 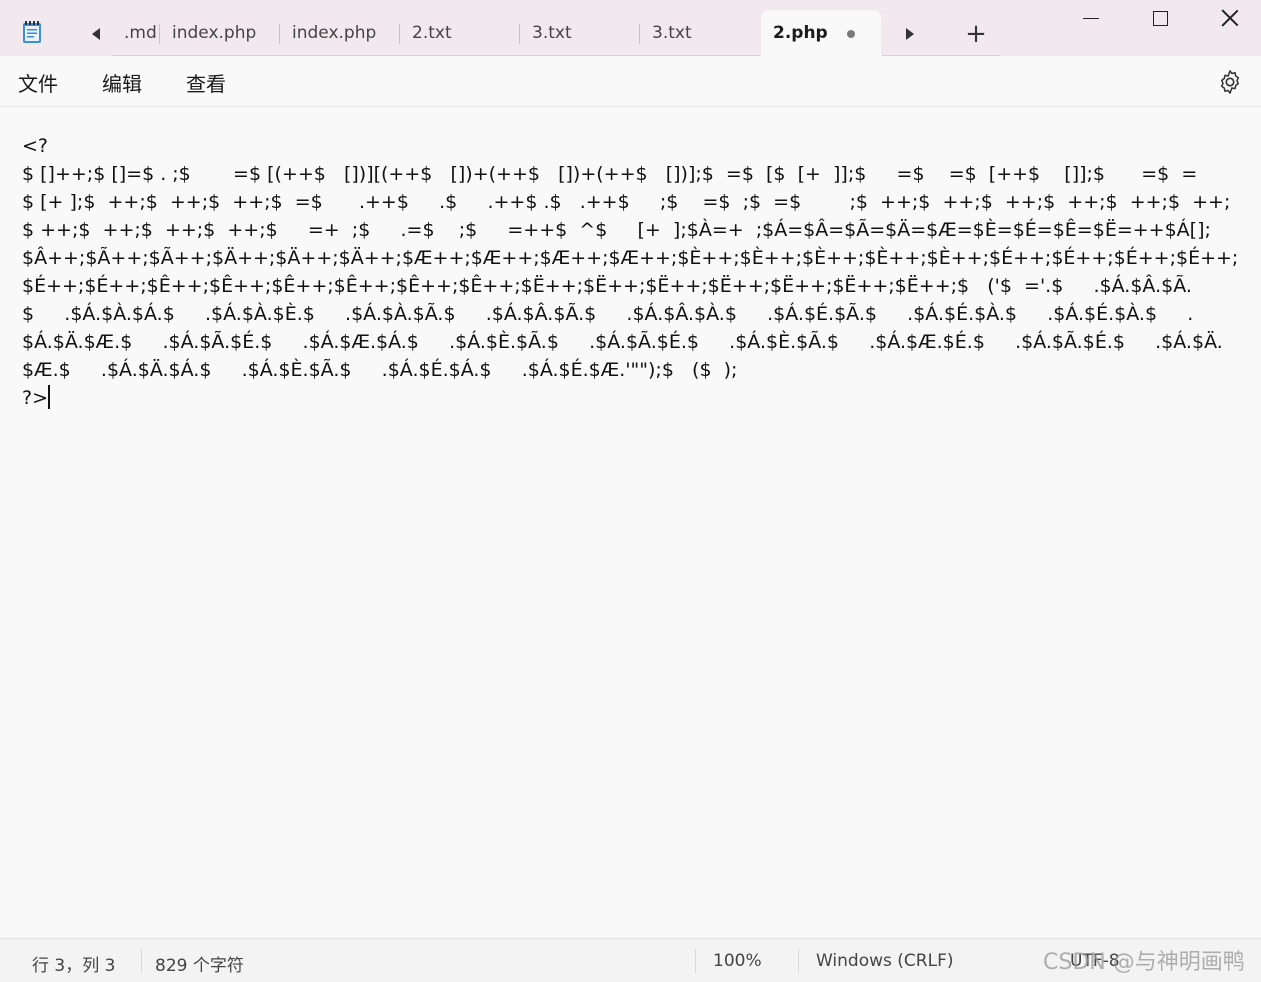 I want to click on minimize-button, so click(x=1091, y=18).